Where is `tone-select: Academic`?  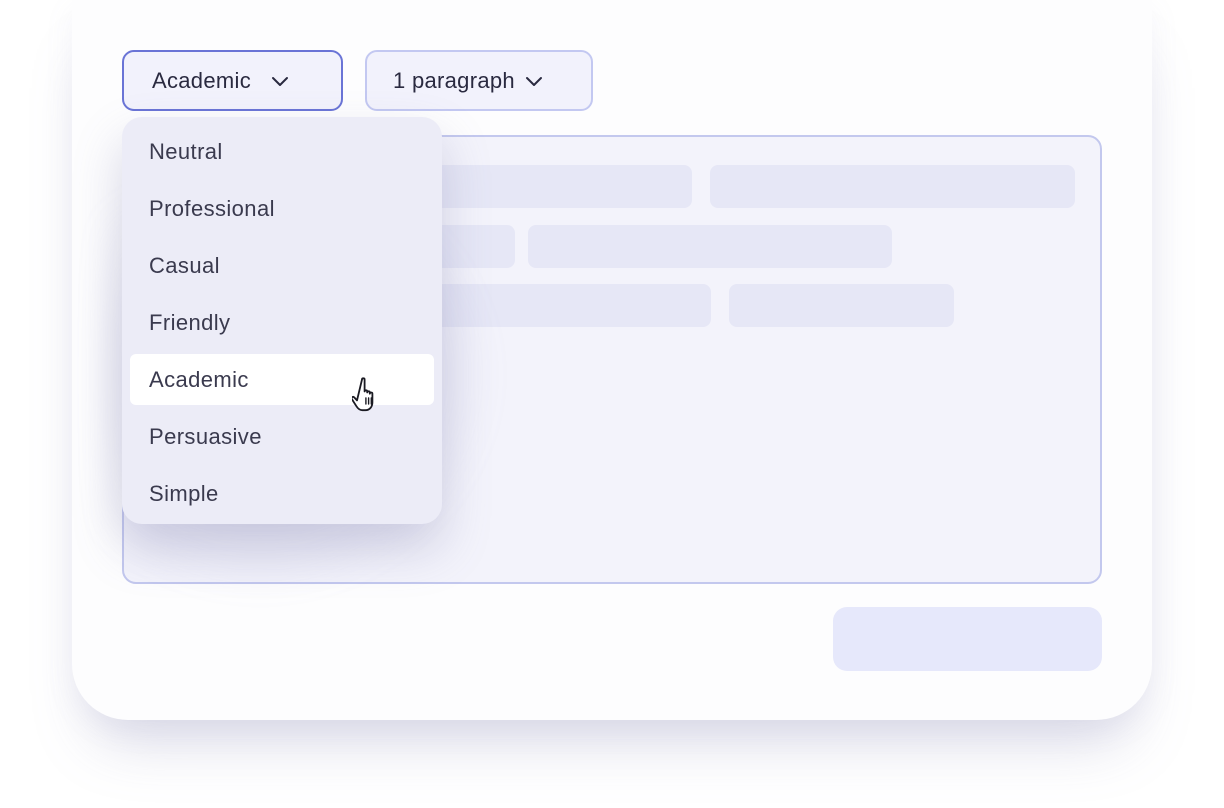
tone-select: Academic is located at coordinates (232, 80).